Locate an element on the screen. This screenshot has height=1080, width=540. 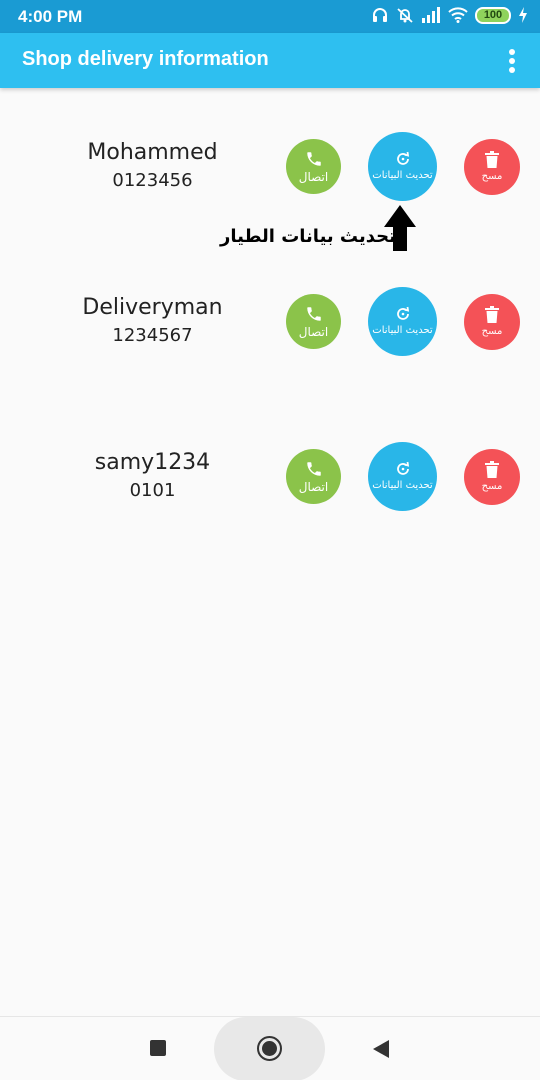
status-bar: 4:00 PM 100 is located at coordinates (270, 16).